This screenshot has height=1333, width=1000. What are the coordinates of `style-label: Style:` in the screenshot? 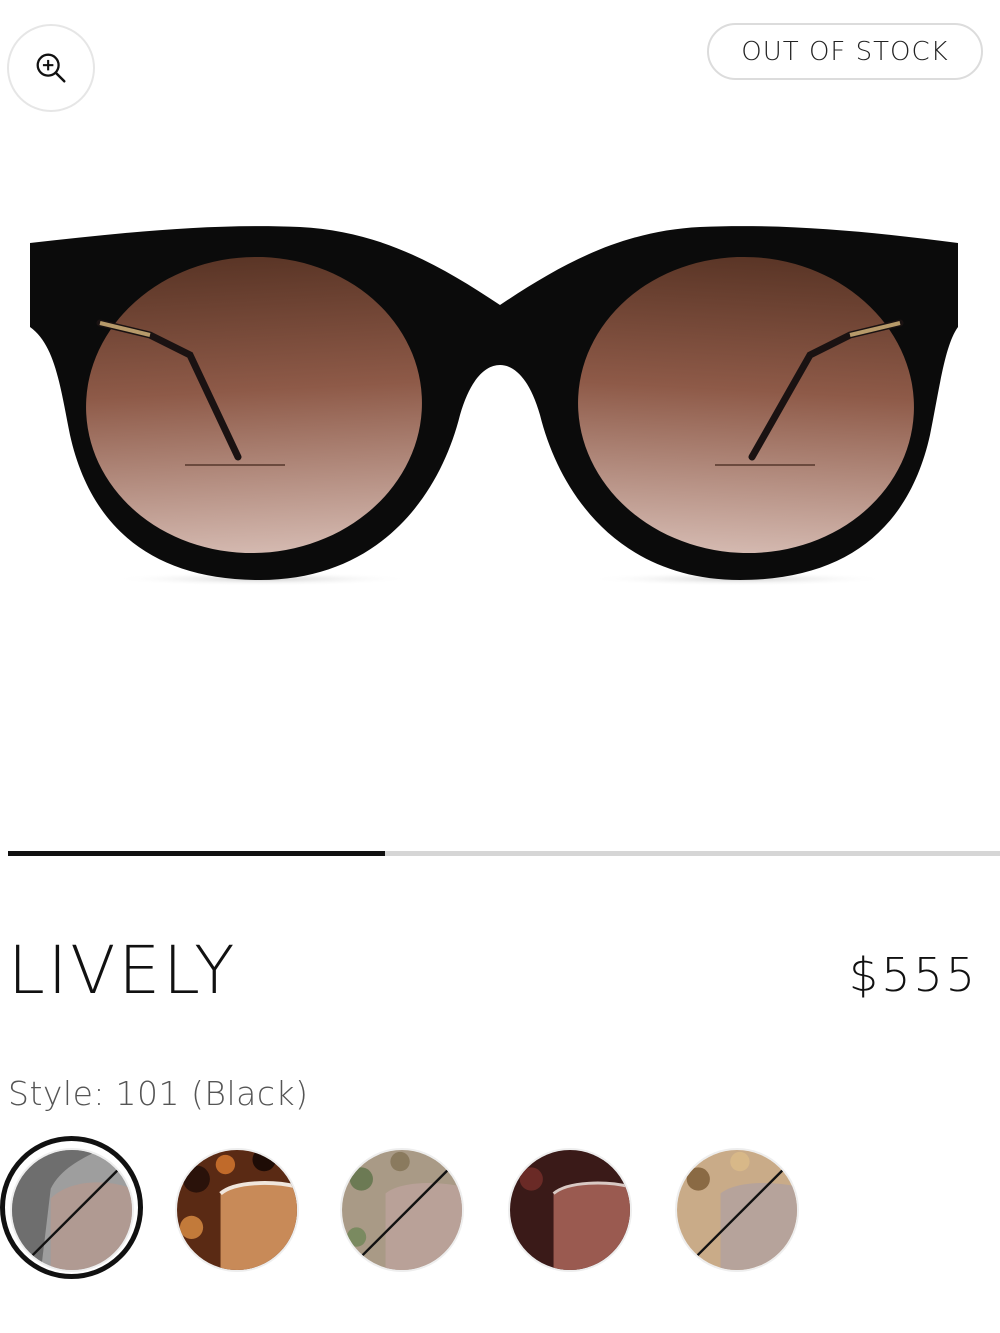 It's located at (57, 1093).